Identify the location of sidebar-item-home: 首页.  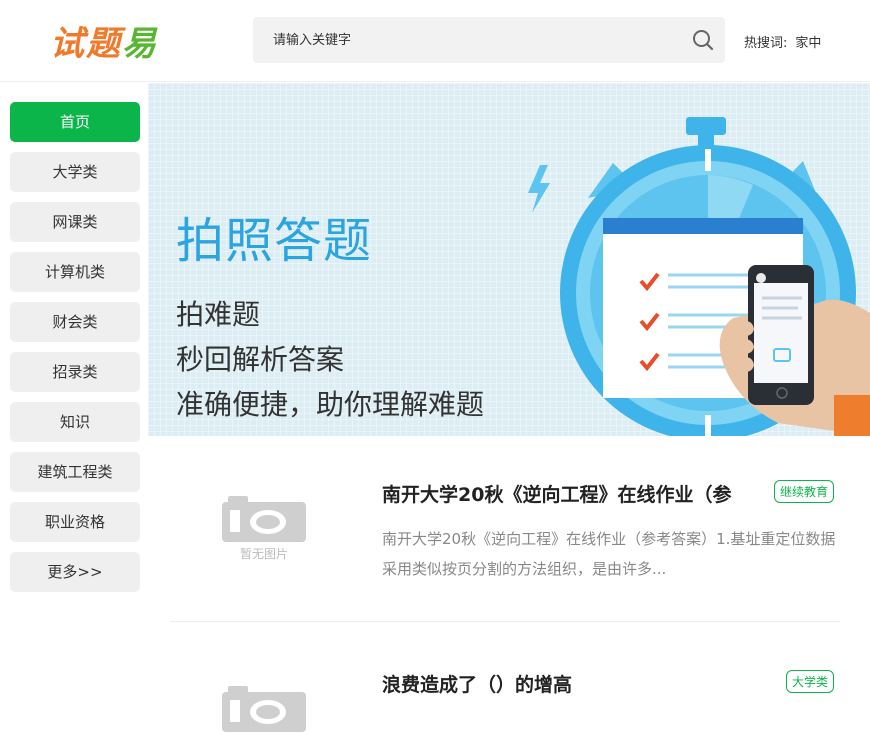
(75, 122).